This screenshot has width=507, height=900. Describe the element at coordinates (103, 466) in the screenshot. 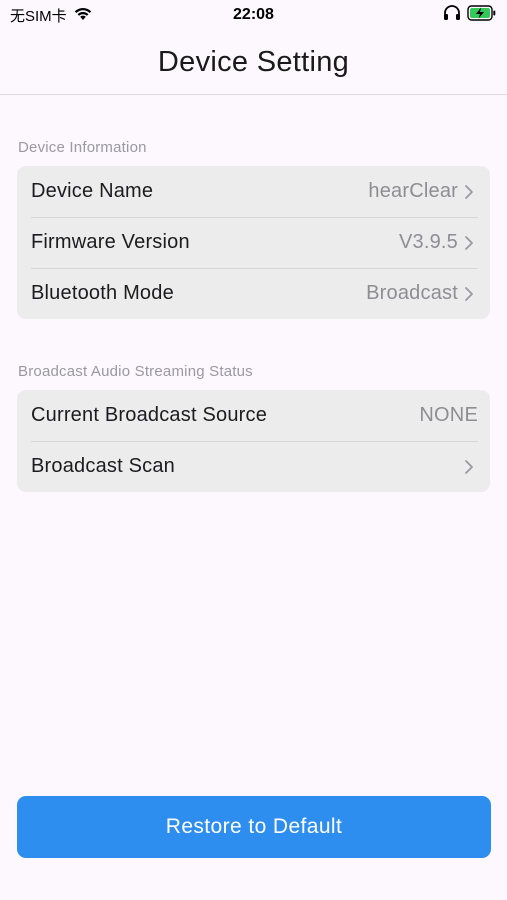

I see `row-label: Broadcast Scan` at that location.